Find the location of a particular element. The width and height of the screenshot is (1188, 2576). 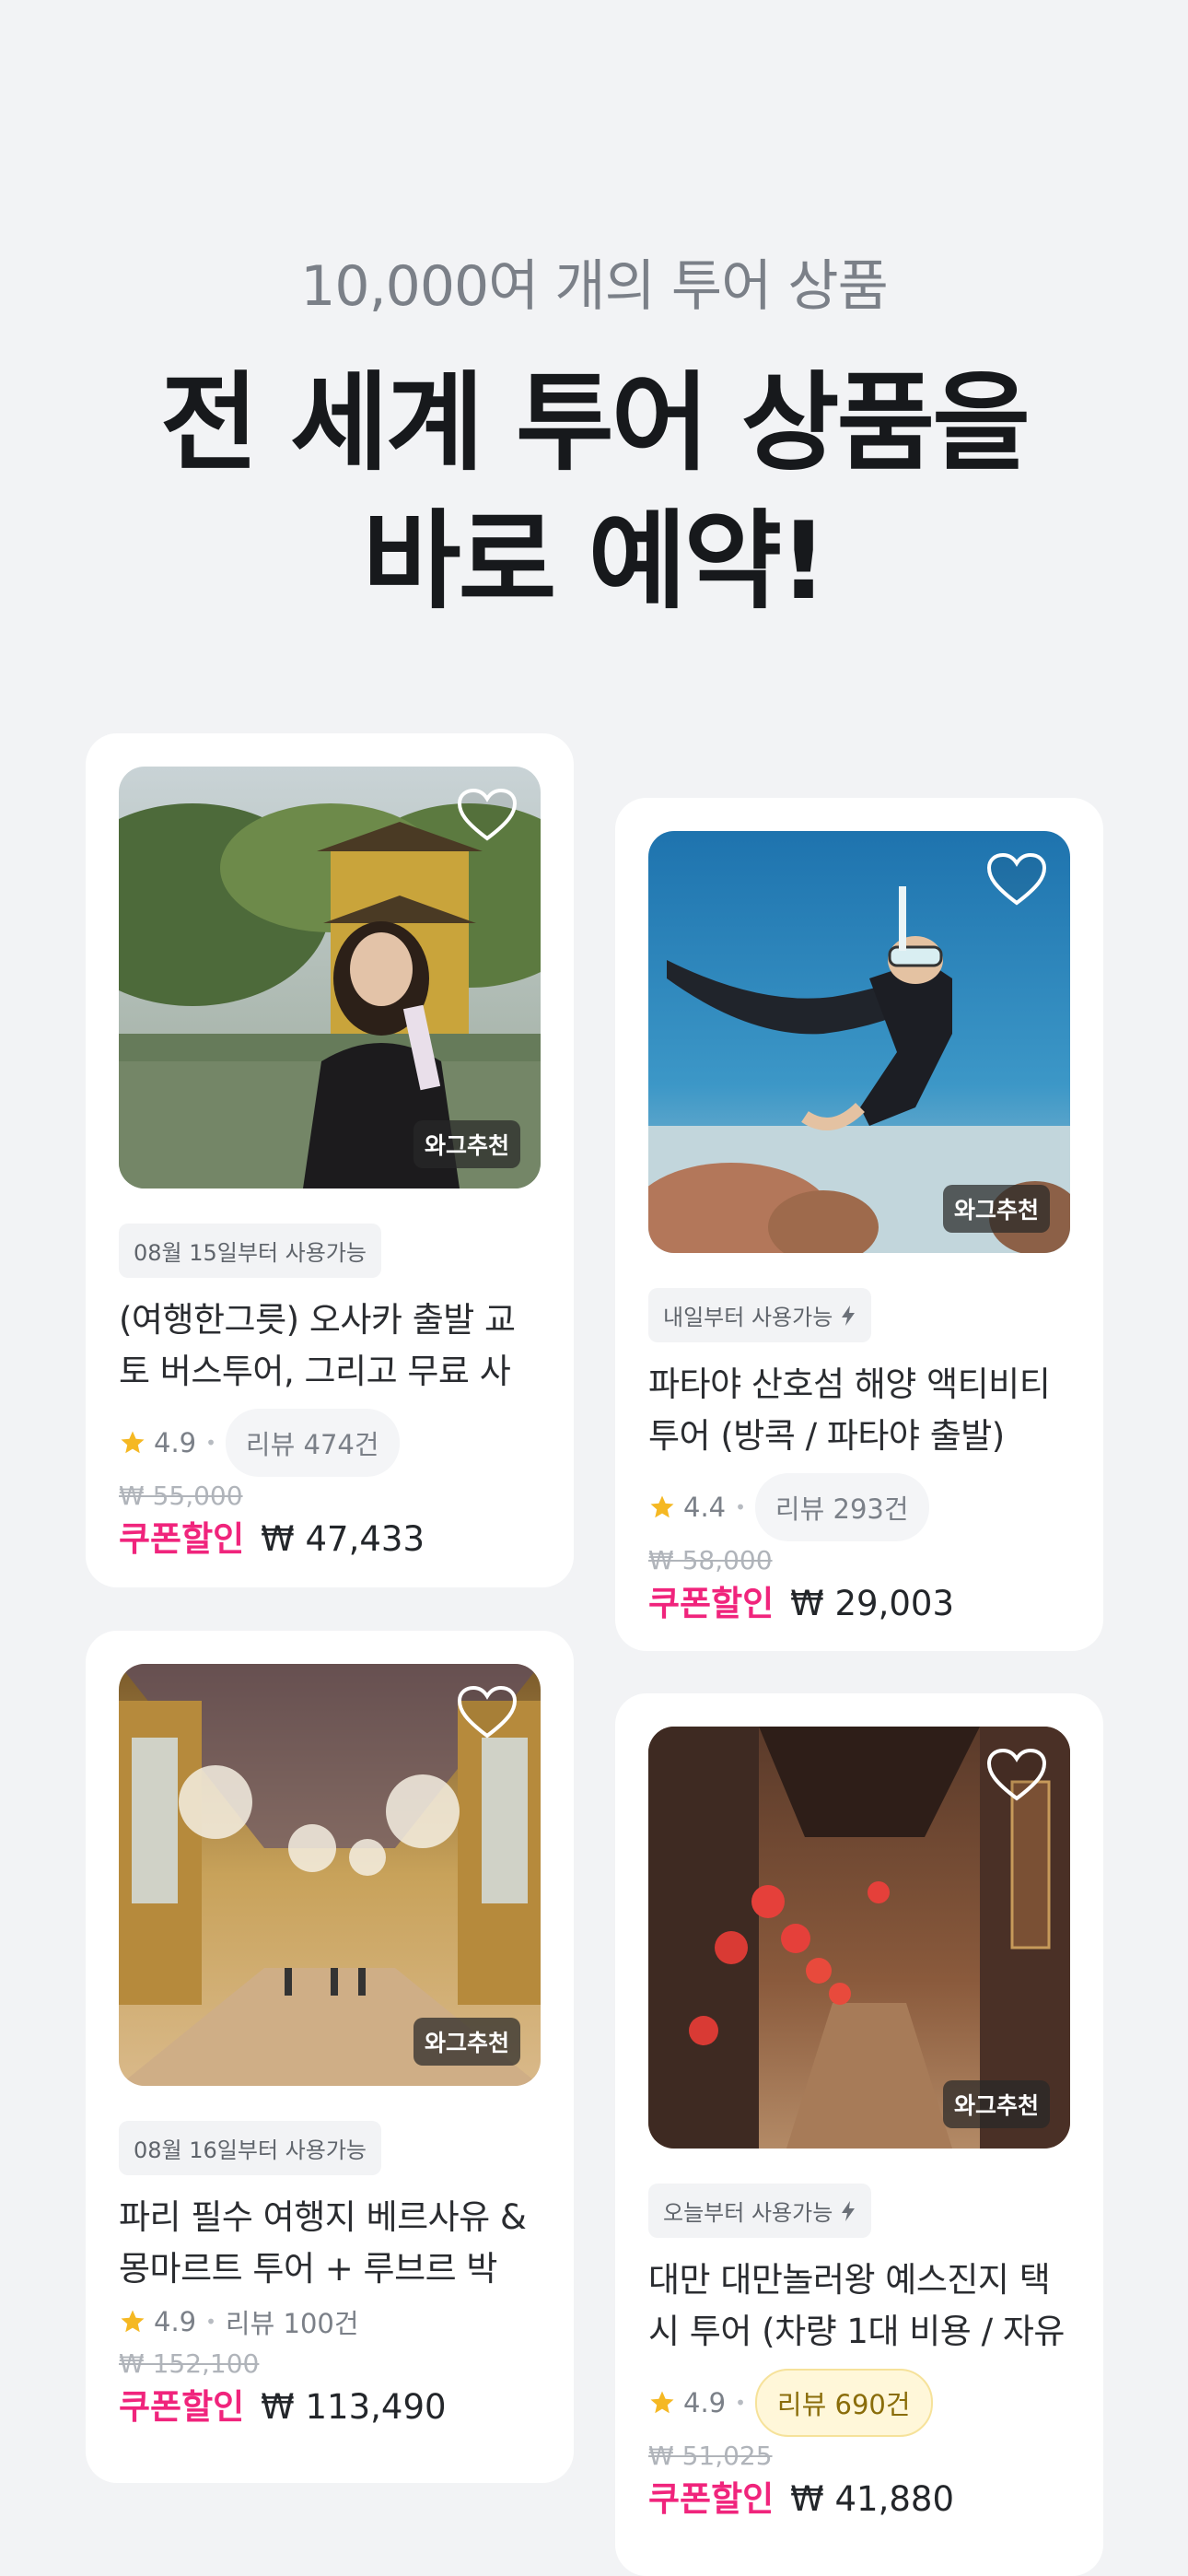

price-row: 쿠폰할인 ₩ 41,880 is located at coordinates (859, 2496).